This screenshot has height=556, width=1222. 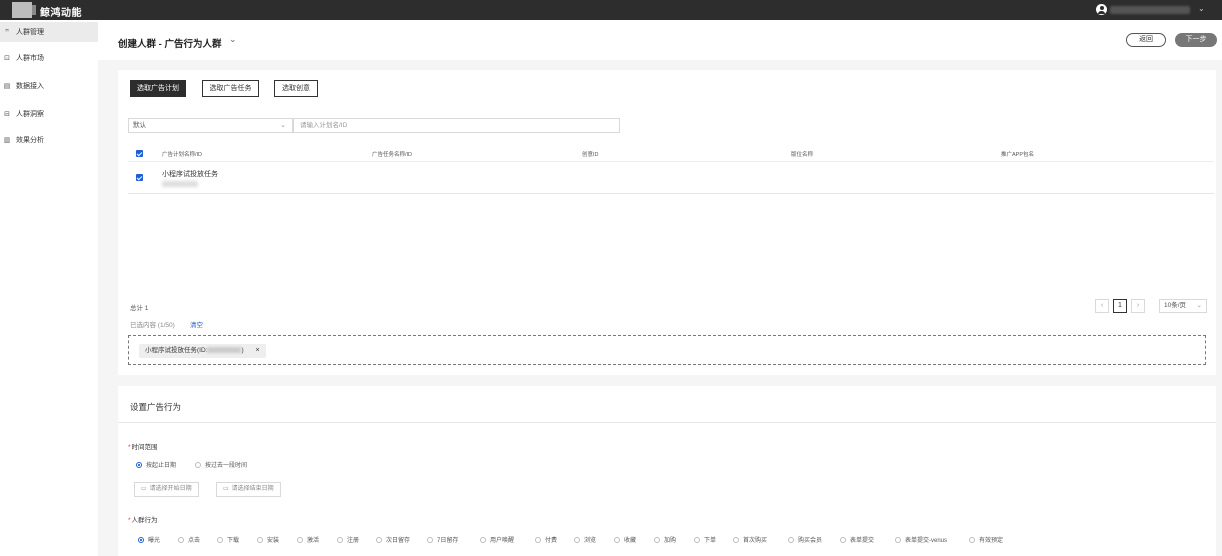 I want to click on plan-id-redacted, so click(x=180, y=184).